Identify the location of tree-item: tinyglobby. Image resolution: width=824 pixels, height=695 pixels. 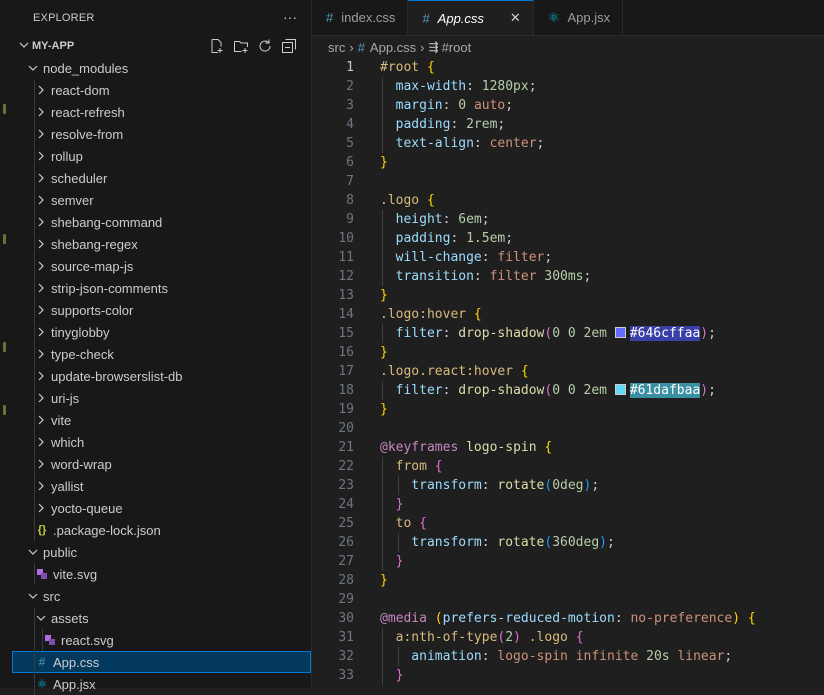
(161, 332).